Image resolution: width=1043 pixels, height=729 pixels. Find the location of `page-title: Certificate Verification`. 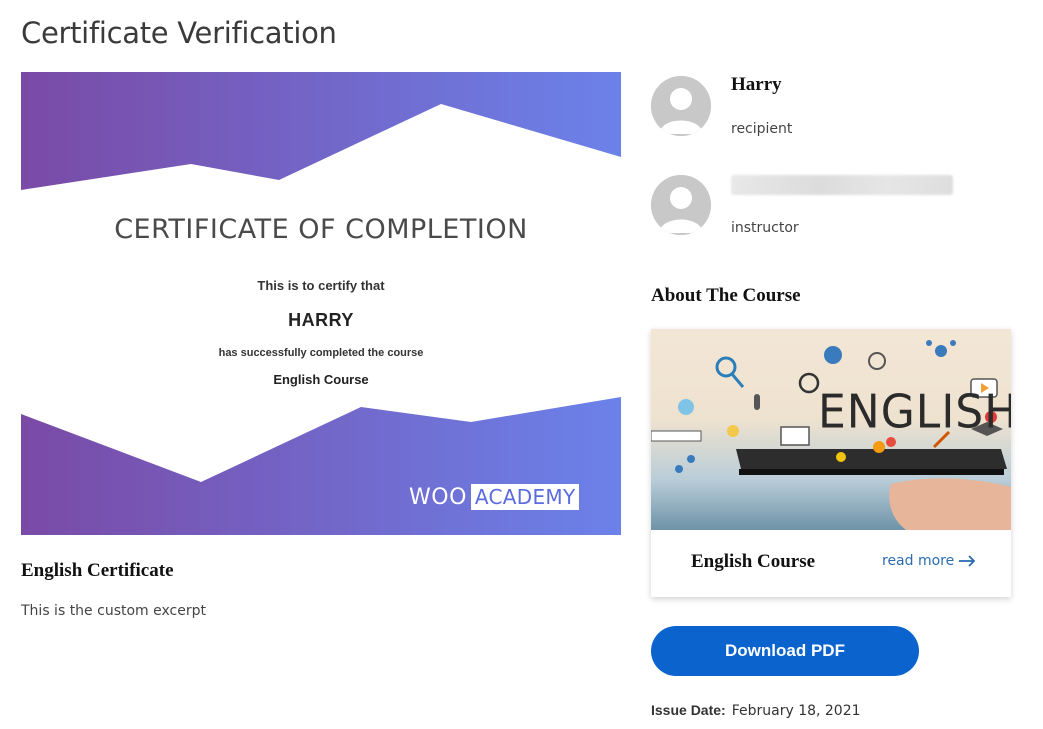

page-title: Certificate Verification is located at coordinates (179, 33).